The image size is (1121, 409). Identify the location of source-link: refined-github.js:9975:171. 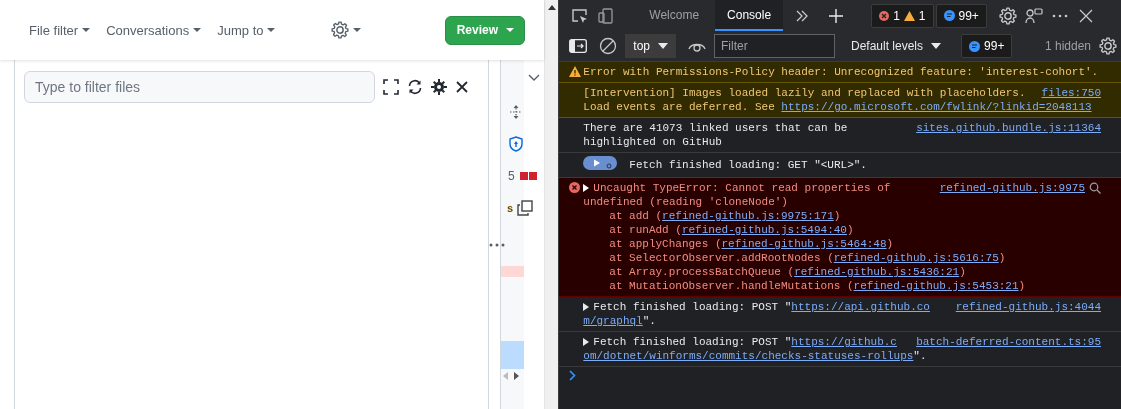
(748, 216).